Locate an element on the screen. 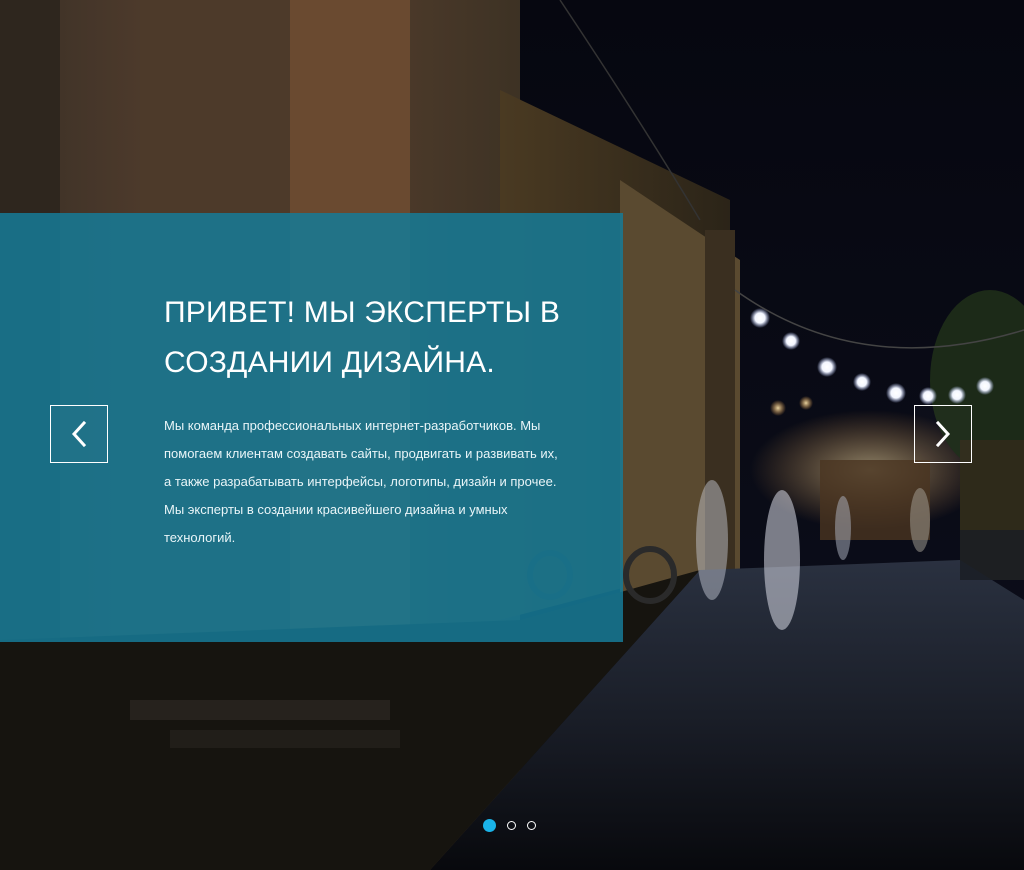 This screenshot has width=1024, height=870. prev-slide-button is located at coordinates (79, 434).